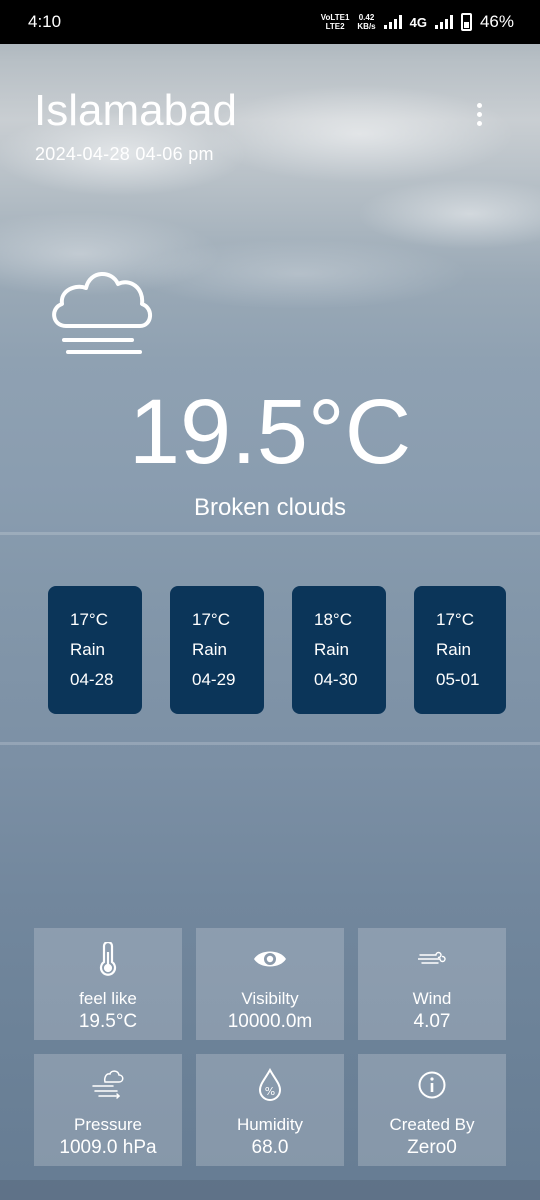  Describe the element at coordinates (333, 619) in the screenshot. I see `forecast-temp: 18°C` at that location.